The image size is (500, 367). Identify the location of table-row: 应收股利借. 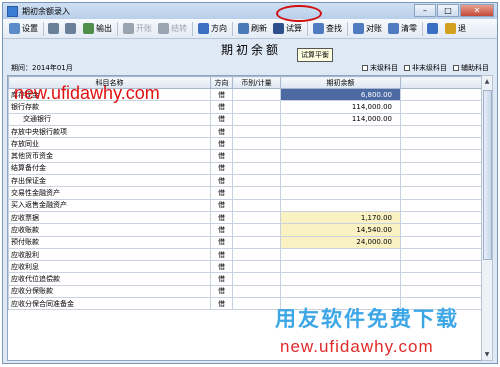
(246, 254).